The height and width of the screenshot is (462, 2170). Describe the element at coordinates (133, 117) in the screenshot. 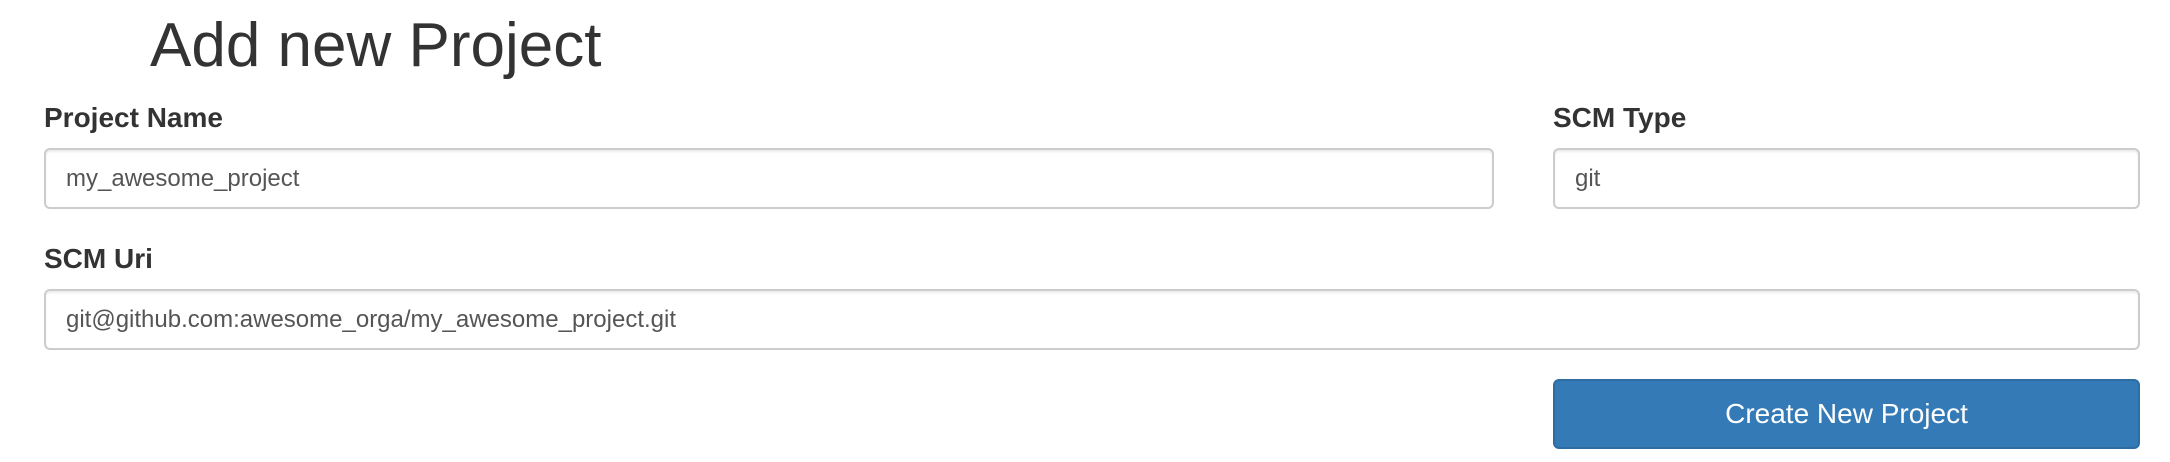

I see `project-name-label: Project Name` at that location.